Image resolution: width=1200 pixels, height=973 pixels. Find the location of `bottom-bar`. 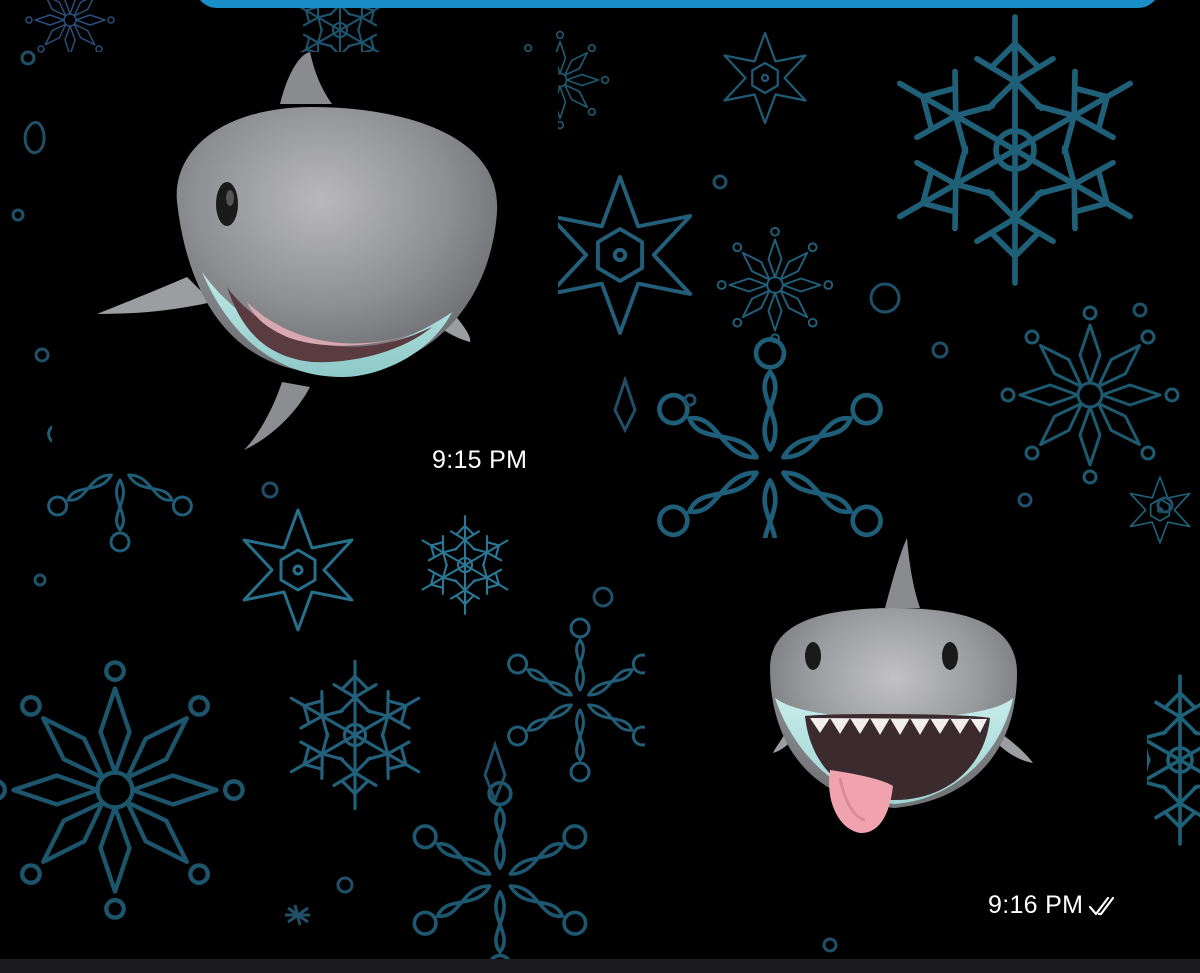

bottom-bar is located at coordinates (600, 966).